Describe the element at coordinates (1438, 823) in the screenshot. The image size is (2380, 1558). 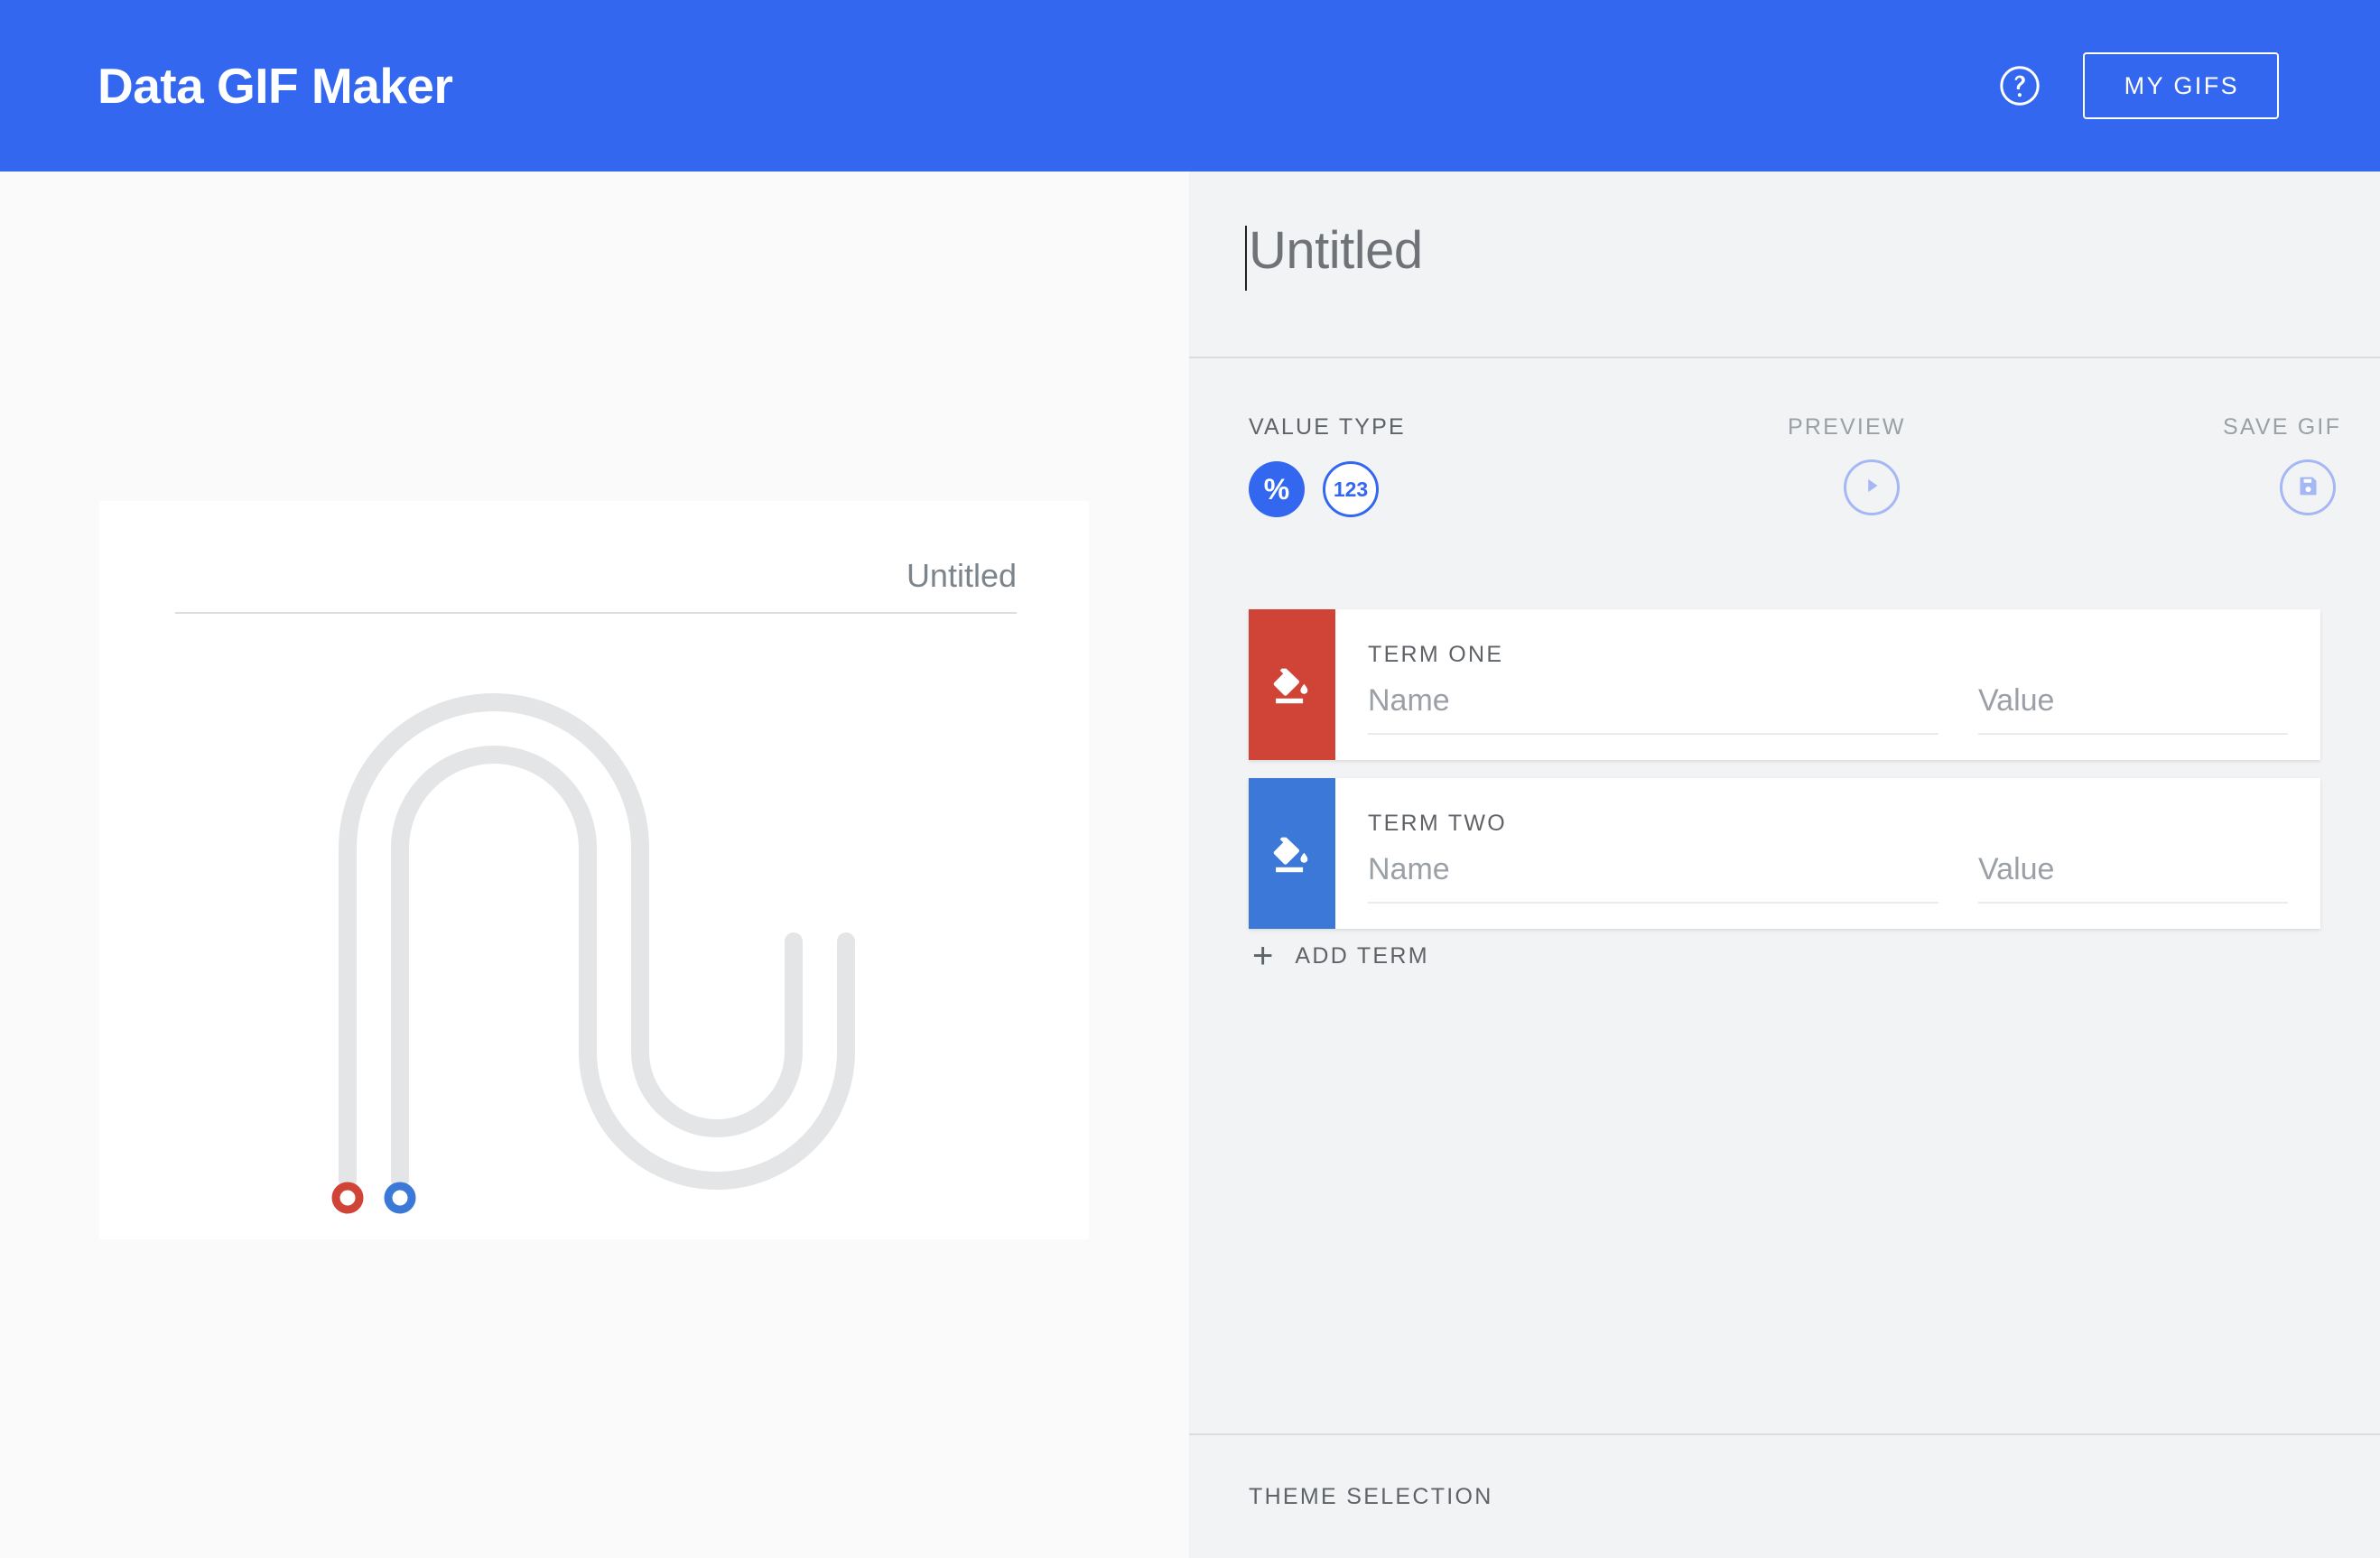
I see `term-heading: TERM TWO` at that location.